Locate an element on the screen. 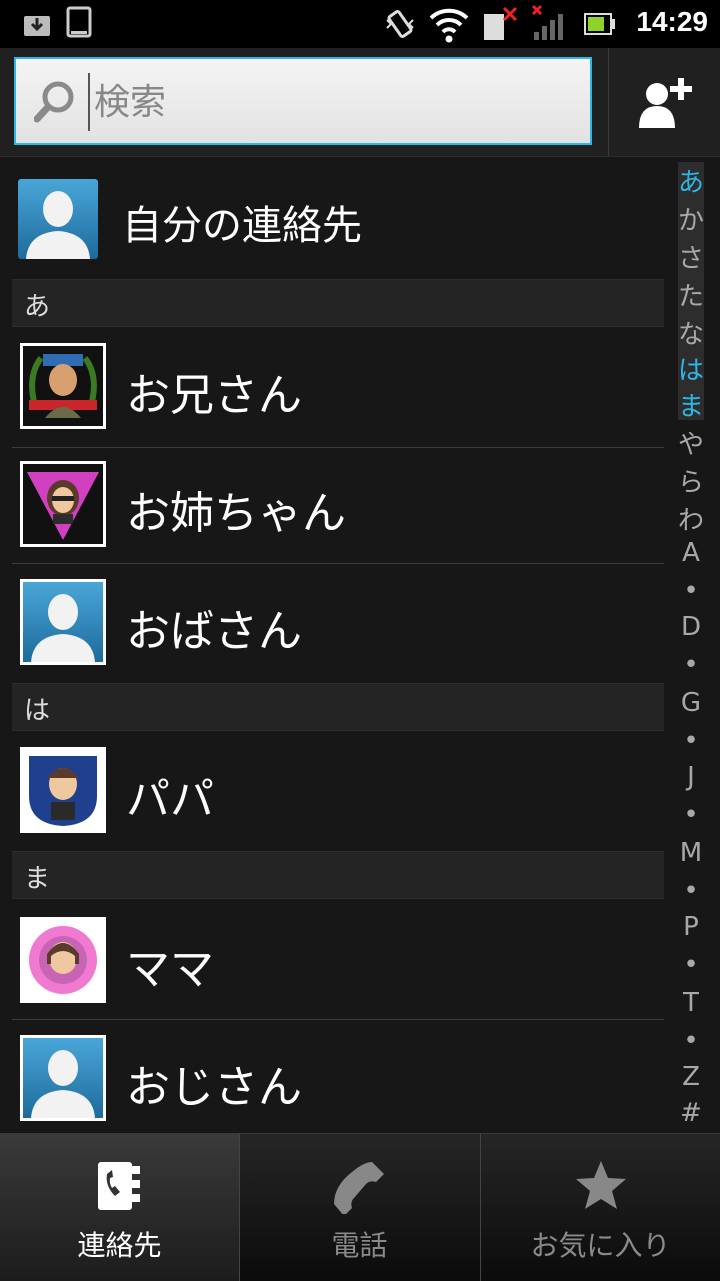 This screenshot has width=720, height=1281. contact-row: お兄さん is located at coordinates (332, 387).